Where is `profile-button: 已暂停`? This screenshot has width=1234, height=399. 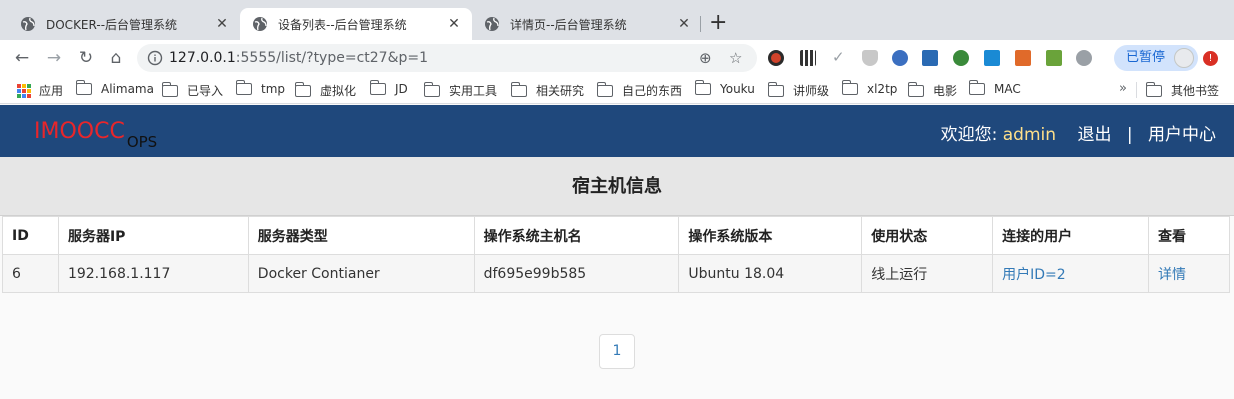
profile-button: 已暂停 is located at coordinates (1156, 58).